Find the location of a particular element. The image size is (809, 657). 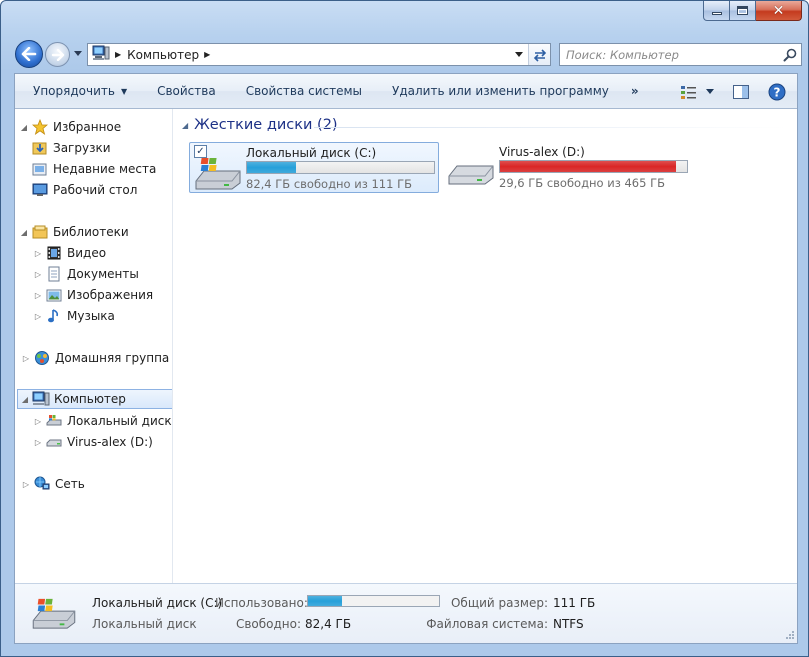

details-usage-bar is located at coordinates (373, 601).